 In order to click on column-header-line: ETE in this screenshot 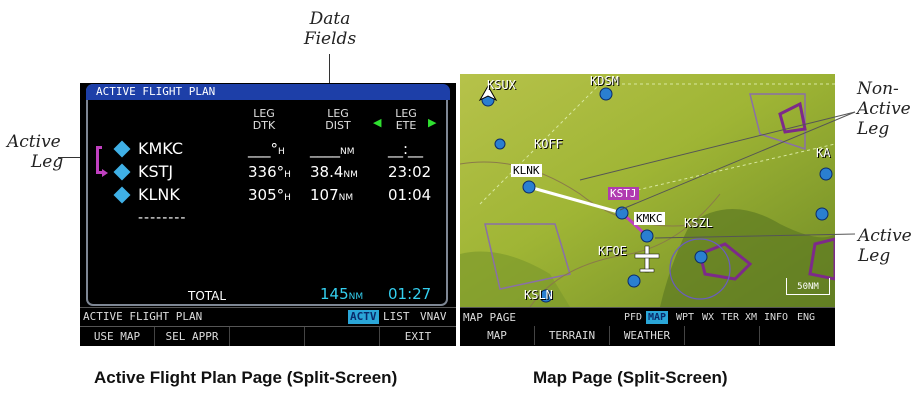, I will do `click(406, 125)`.